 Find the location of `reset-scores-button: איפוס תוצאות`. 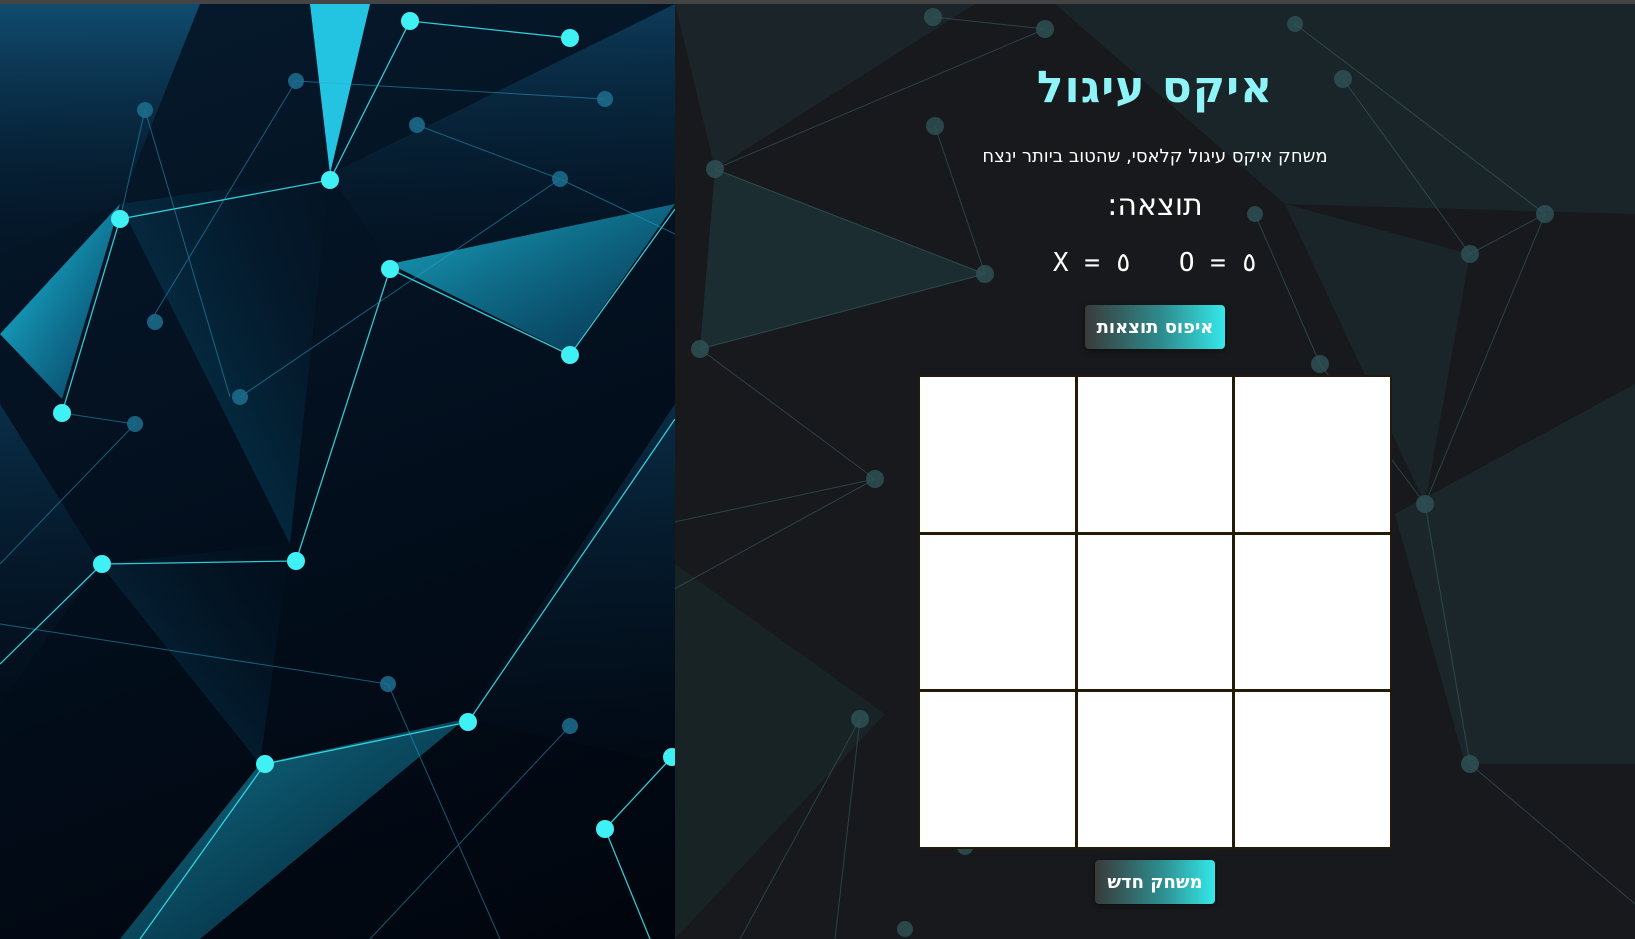

reset-scores-button: איפוס תוצאות is located at coordinates (1155, 327).